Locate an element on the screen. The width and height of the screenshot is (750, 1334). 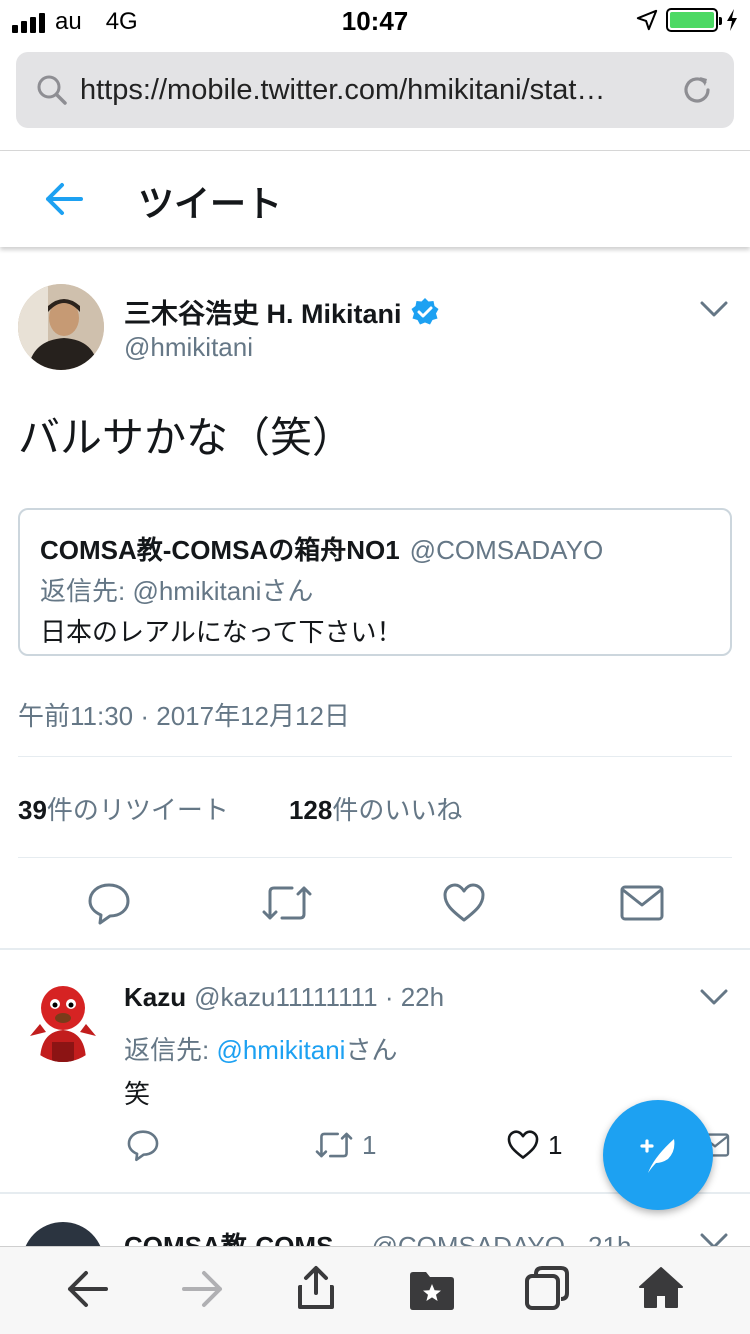
tweet-stats: 39件のリツイート 128件のいいね is located at coordinates (240, 808).